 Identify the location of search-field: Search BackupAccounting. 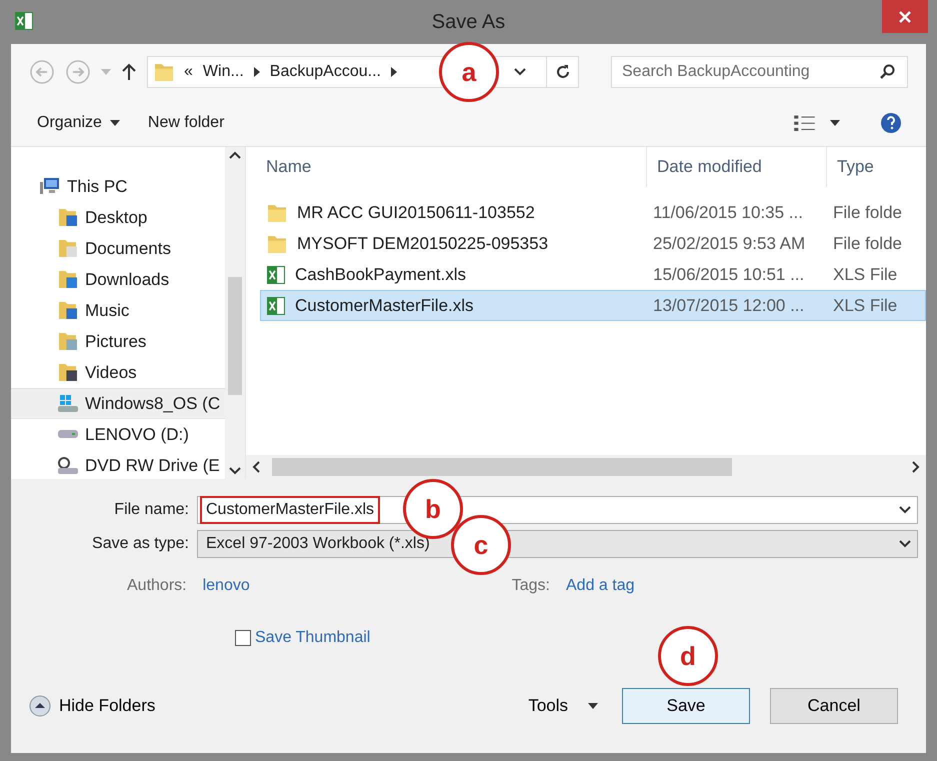
(759, 72).